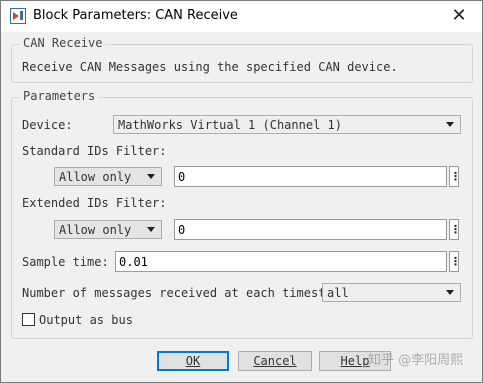 The width and height of the screenshot is (483, 383). Describe the element at coordinates (338, 293) in the screenshot. I see `num-messages-select-value: all` at that location.